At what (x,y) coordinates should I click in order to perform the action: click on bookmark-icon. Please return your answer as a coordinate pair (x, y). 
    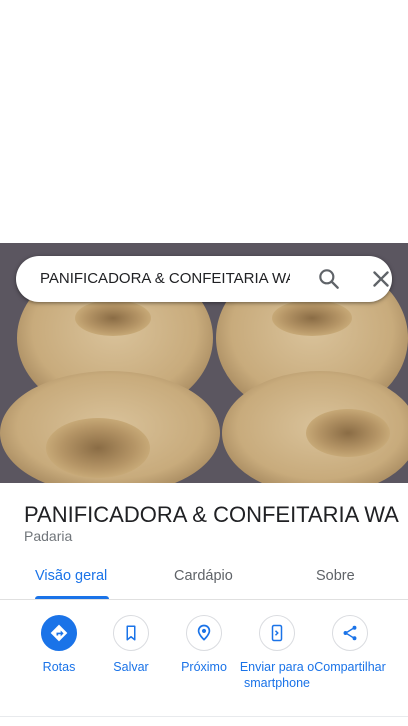
    Looking at the image, I should click on (131, 633).